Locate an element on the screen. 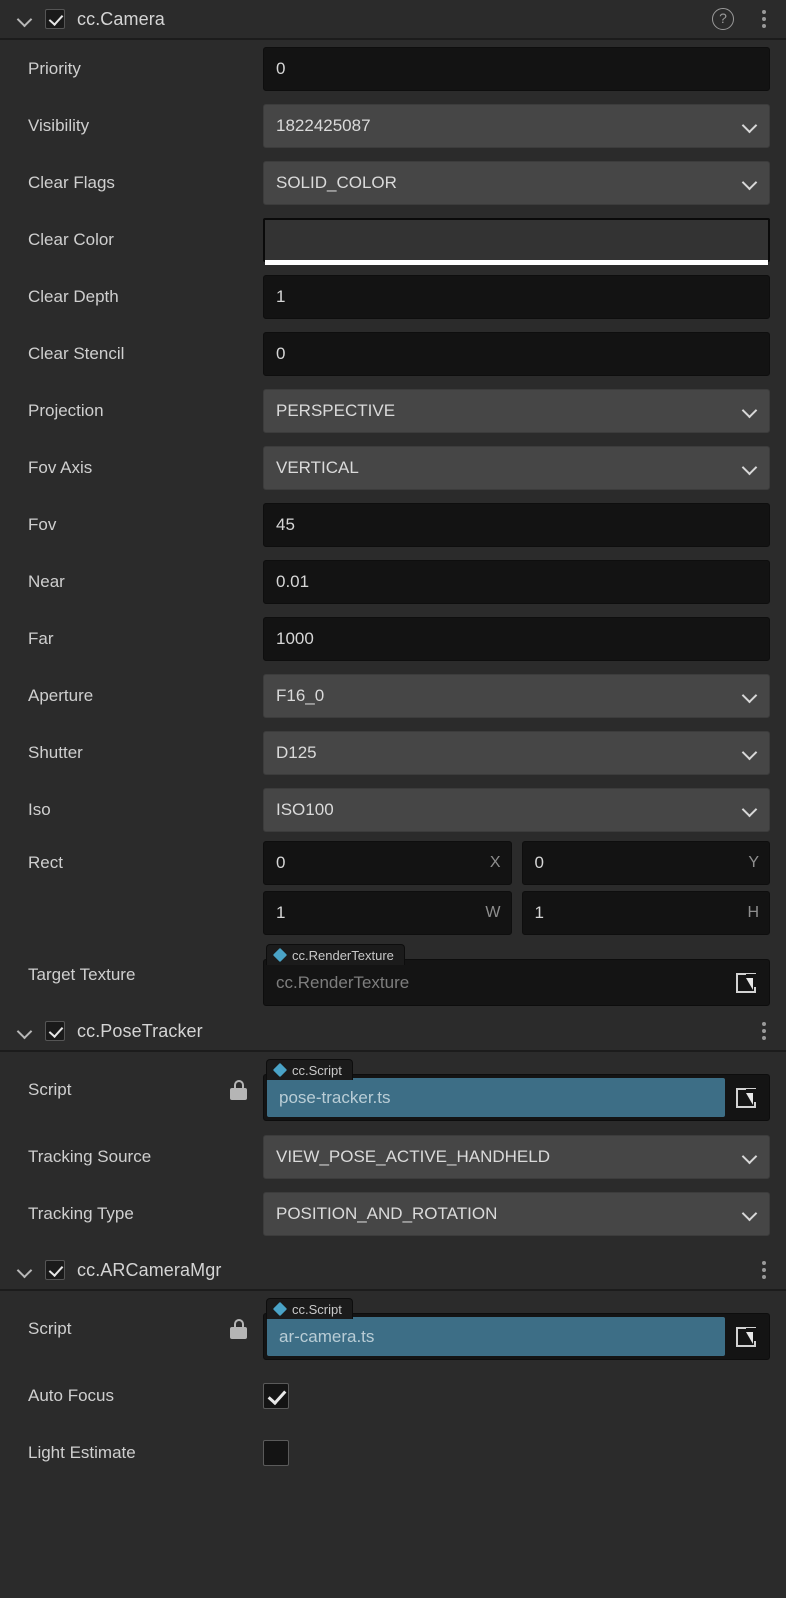 The image size is (786, 1598). shutter-dropdown: D125 is located at coordinates (516, 752).